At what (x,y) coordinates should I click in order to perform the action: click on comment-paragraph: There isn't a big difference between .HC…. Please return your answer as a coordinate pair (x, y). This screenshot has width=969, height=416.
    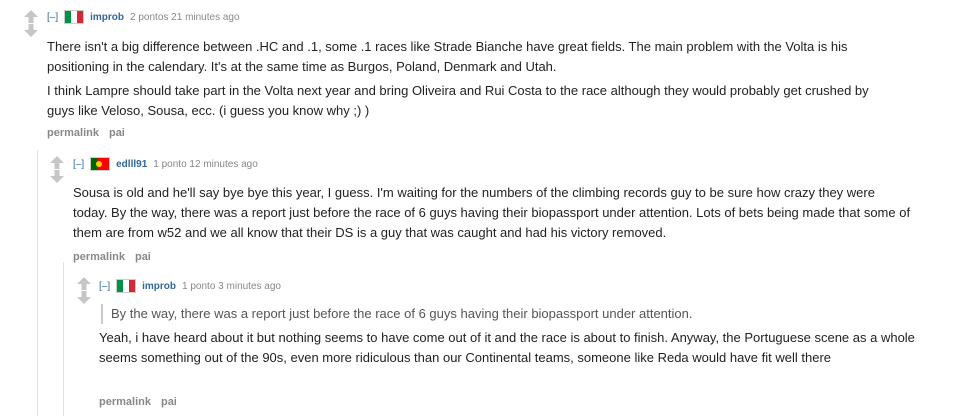
    Looking at the image, I should click on (447, 56).